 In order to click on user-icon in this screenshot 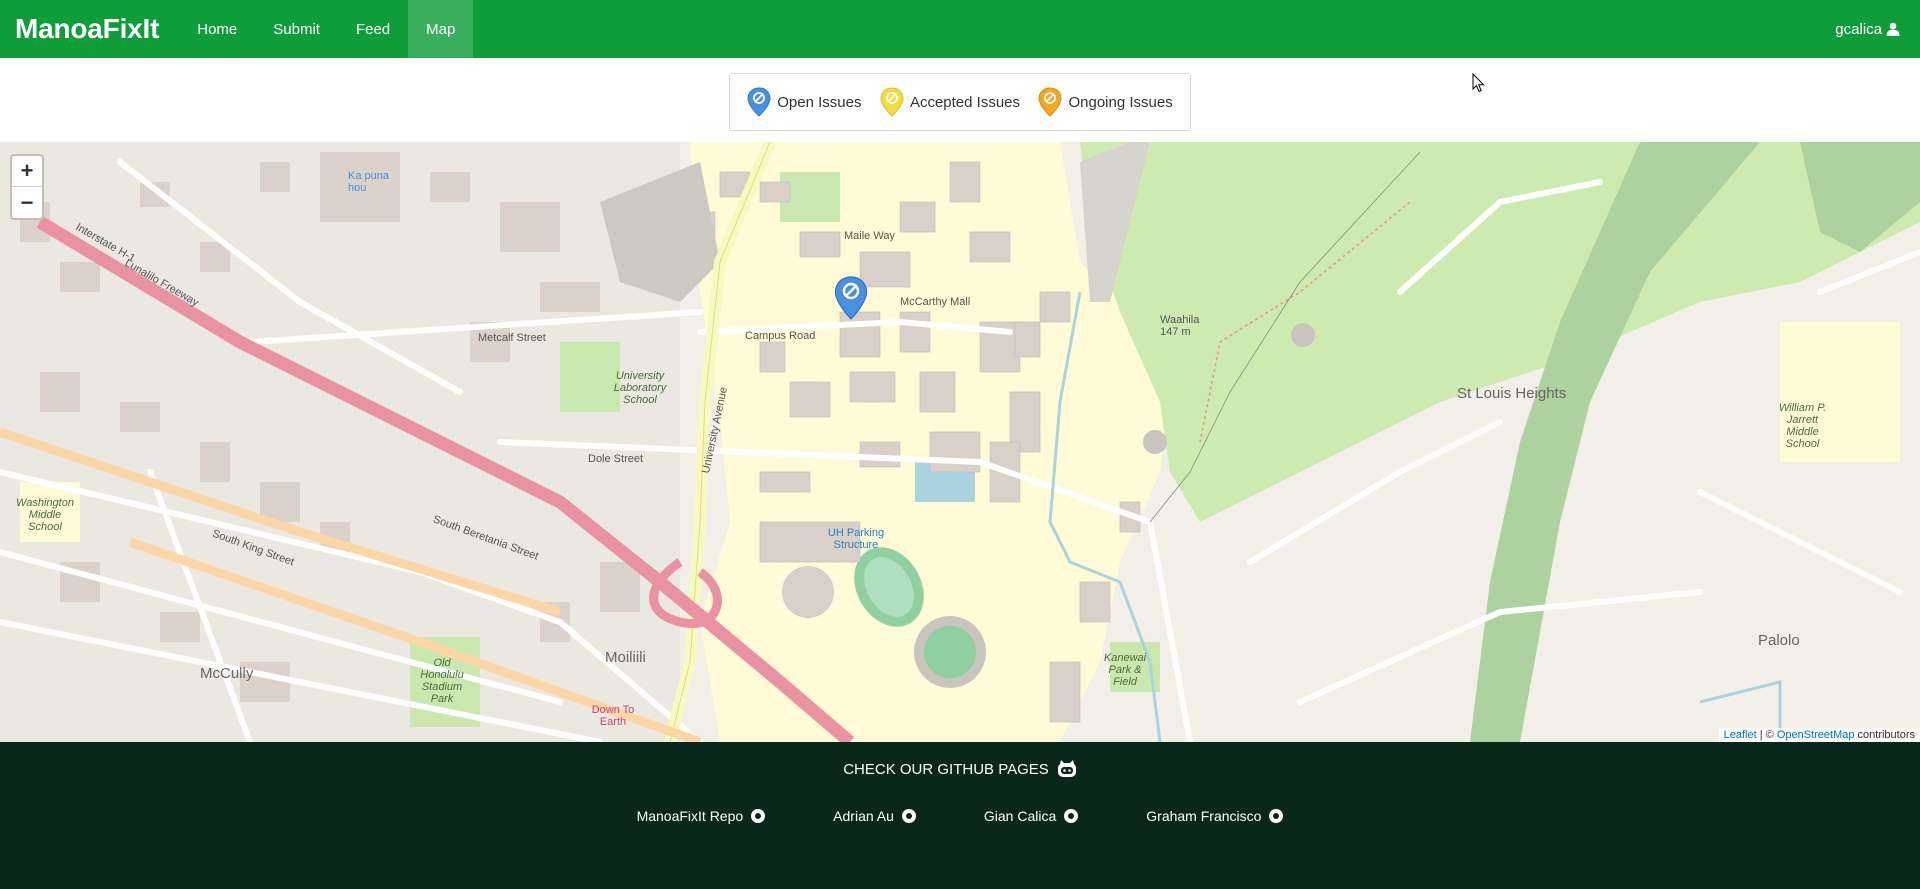, I will do `click(1893, 29)`.